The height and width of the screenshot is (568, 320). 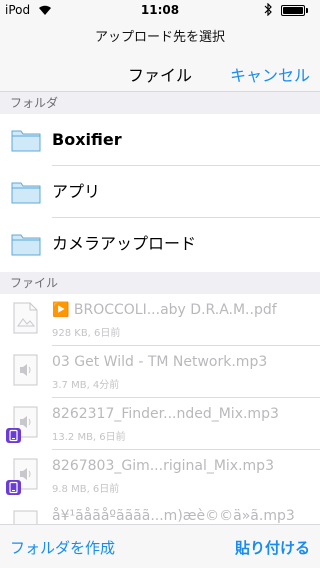 I want to click on folder-label: カメラアップロード, so click(x=124, y=243).